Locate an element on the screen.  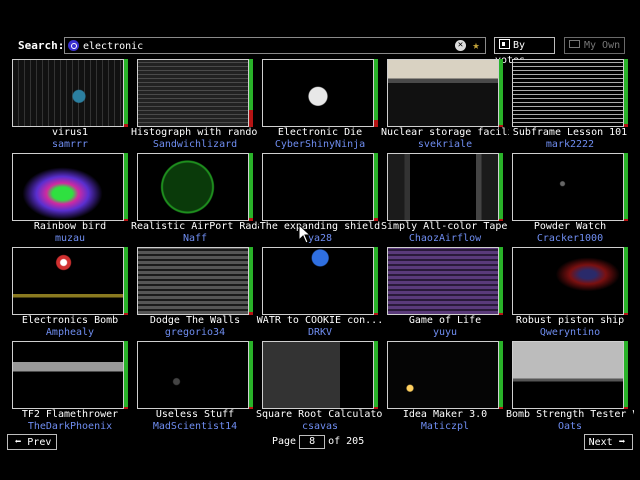
save-card: virus1 samrrr is located at coordinates (70, 104).